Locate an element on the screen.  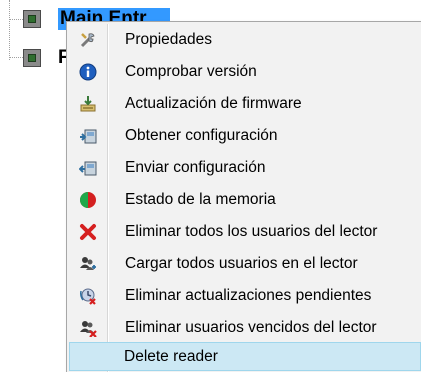
menu-item-label: Propiedades is located at coordinates (169, 39).